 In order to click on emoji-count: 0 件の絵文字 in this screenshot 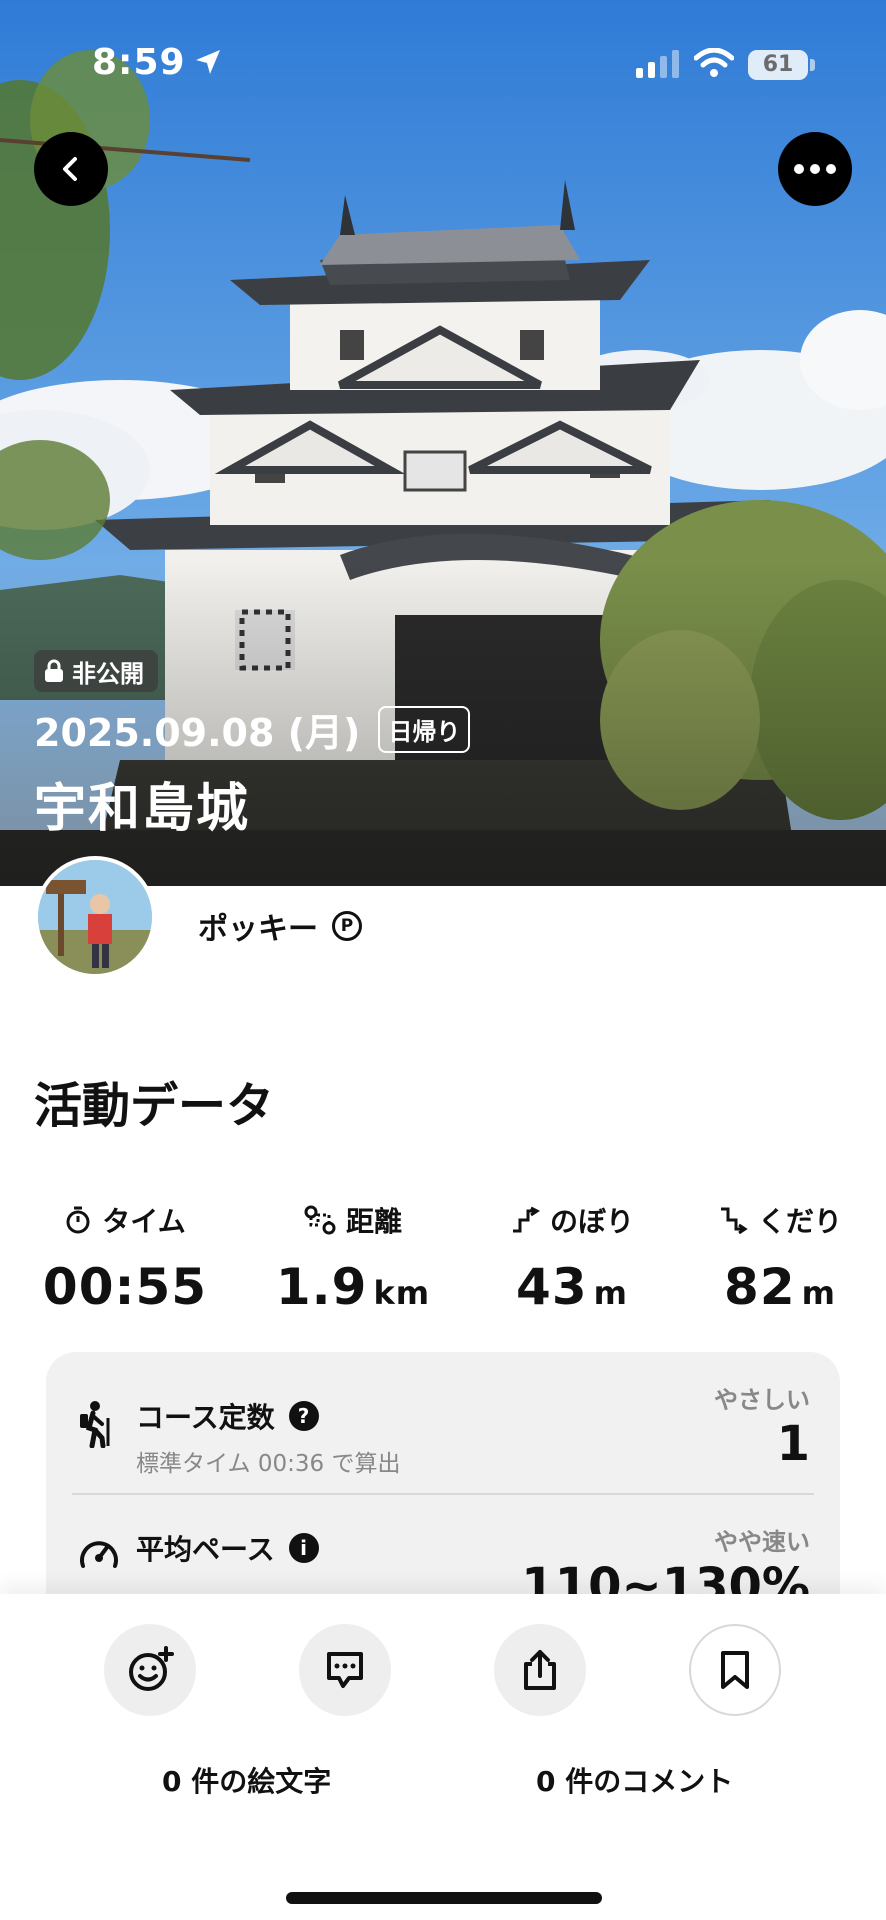, I will do `click(246, 1780)`.